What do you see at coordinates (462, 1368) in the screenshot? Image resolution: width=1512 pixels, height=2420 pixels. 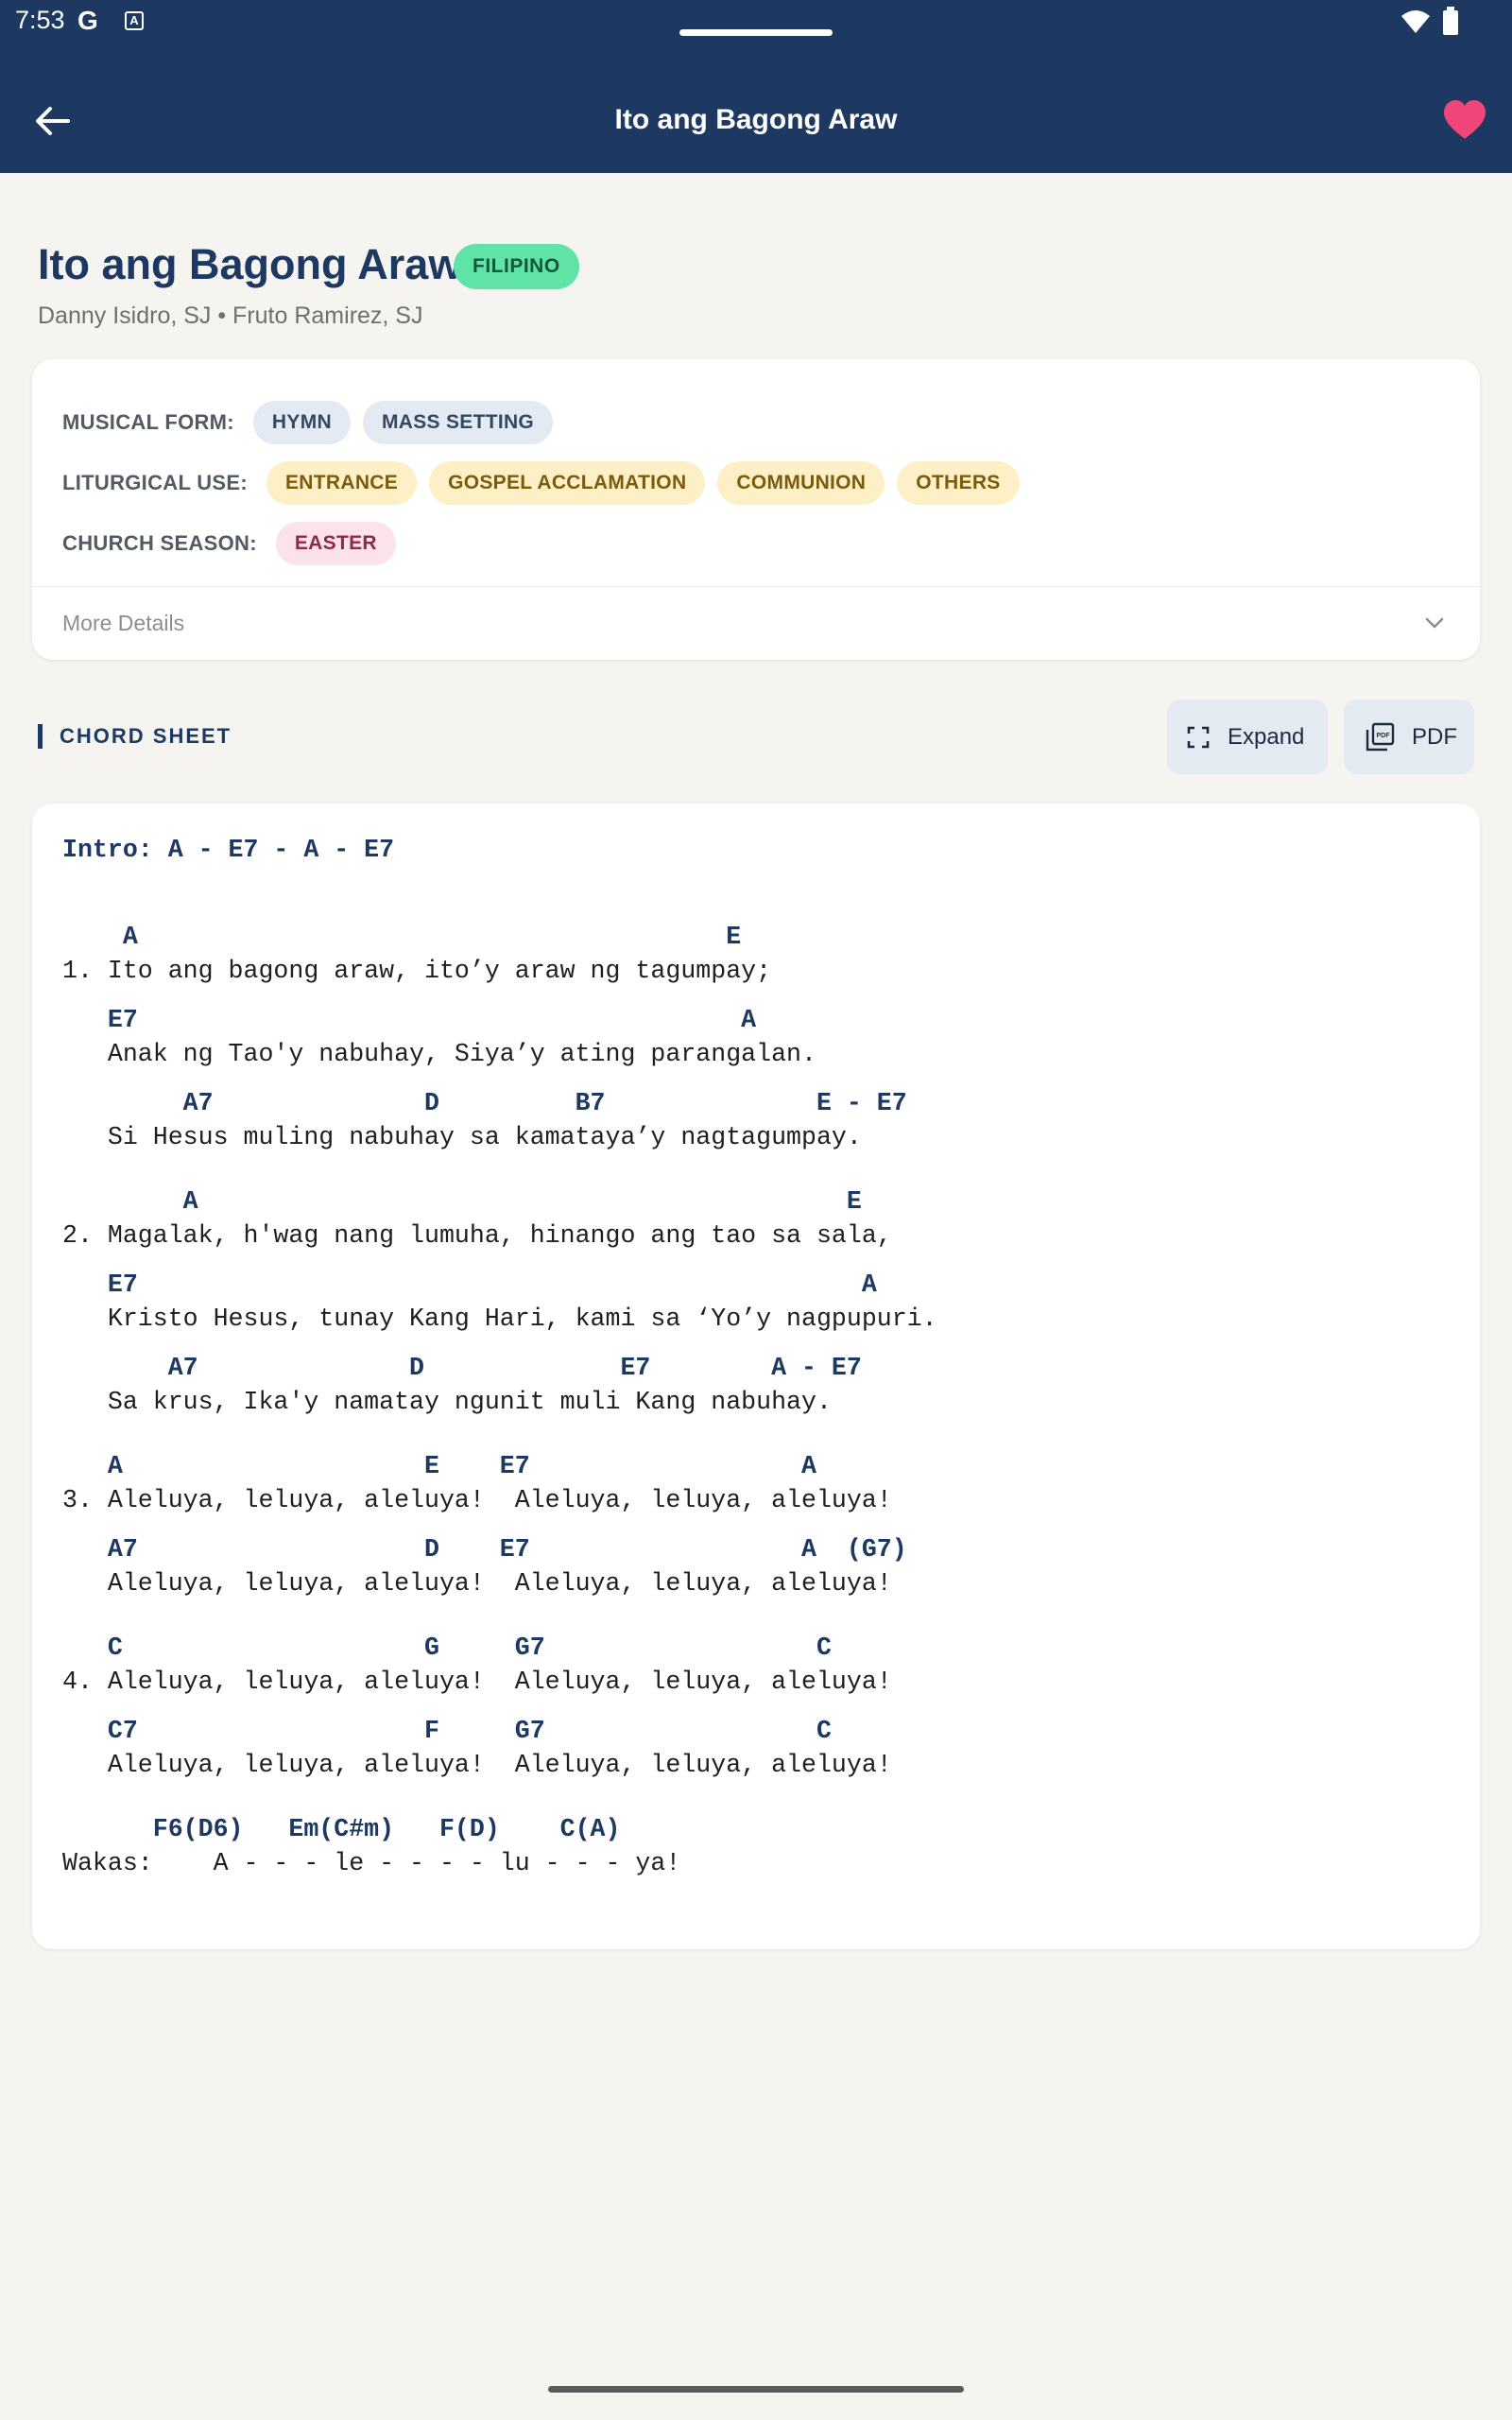 I see `chord-line: A7 D E7 A - E7` at bounding box center [462, 1368].